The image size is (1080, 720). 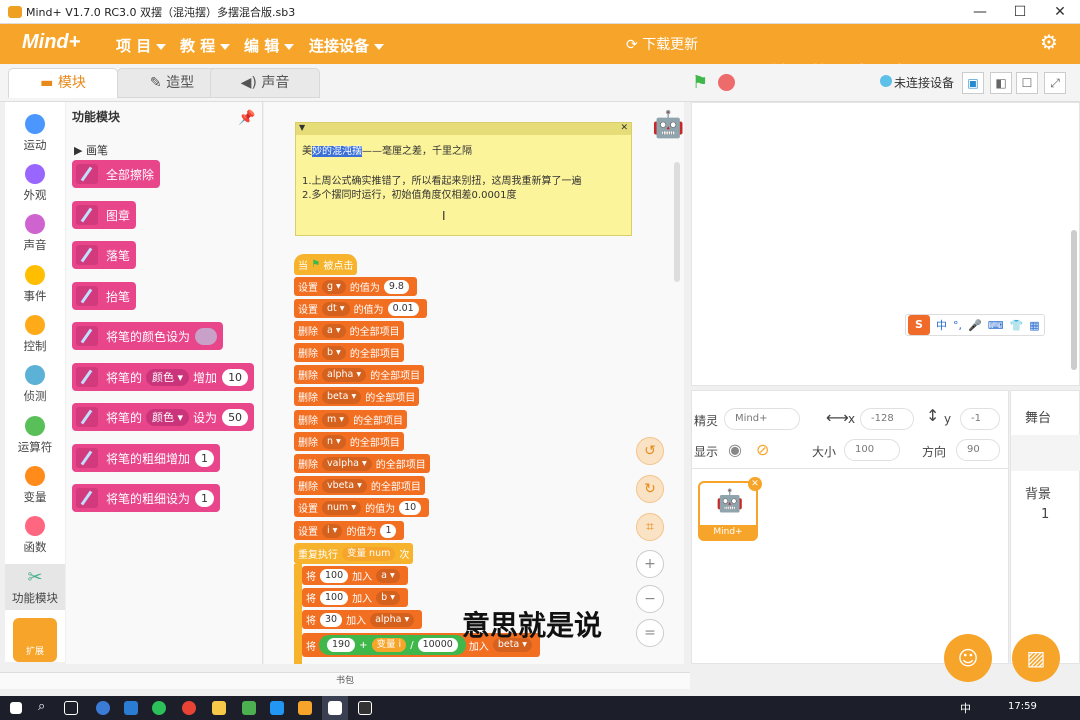 I want to click on value-input: 50, so click(x=235, y=417).